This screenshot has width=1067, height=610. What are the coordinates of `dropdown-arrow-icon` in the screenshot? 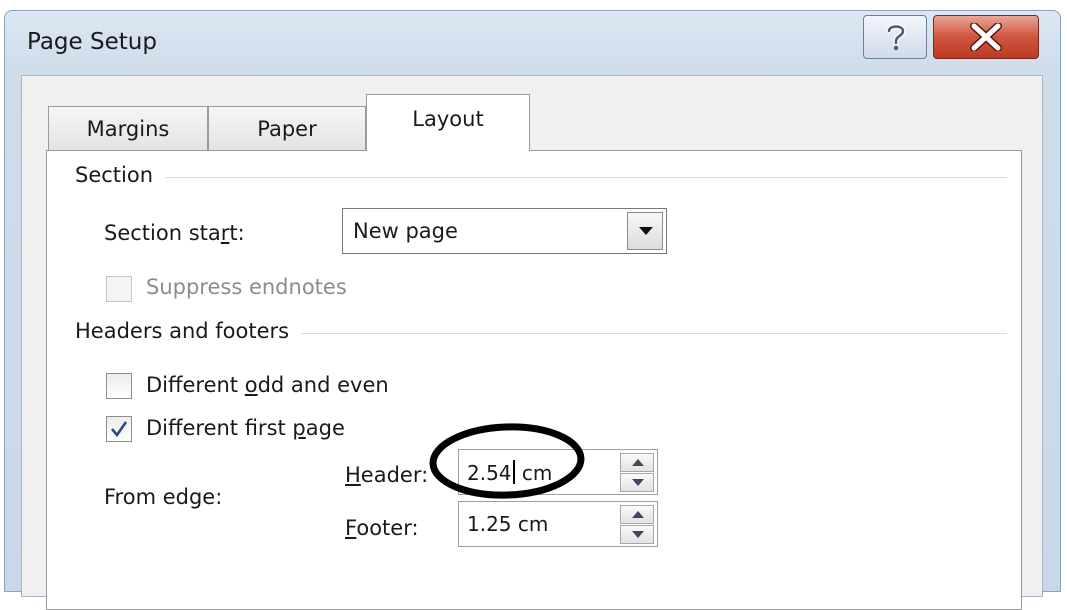 It's located at (646, 231).